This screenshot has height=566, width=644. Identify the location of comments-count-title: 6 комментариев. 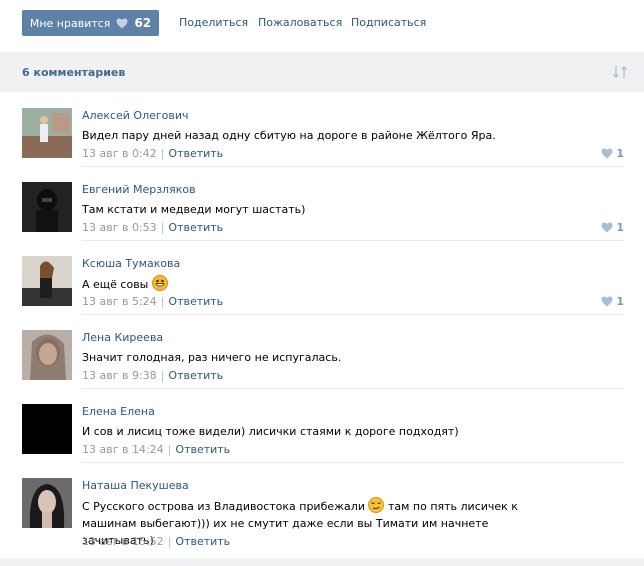
(74, 72).